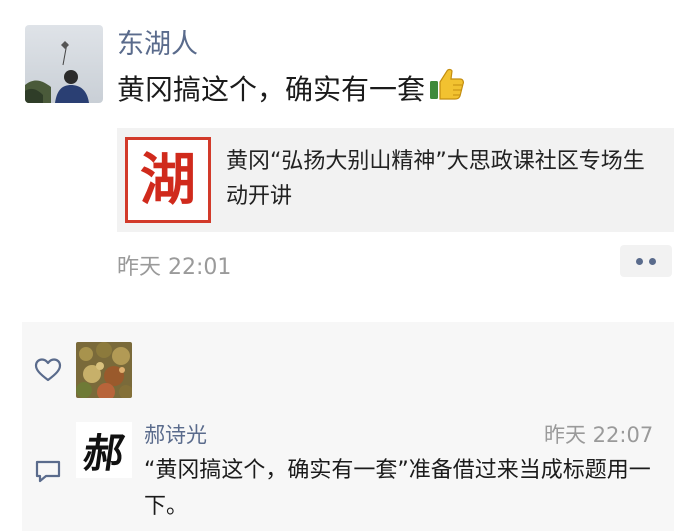 The image size is (694, 531). I want to click on more-button, so click(646, 261).